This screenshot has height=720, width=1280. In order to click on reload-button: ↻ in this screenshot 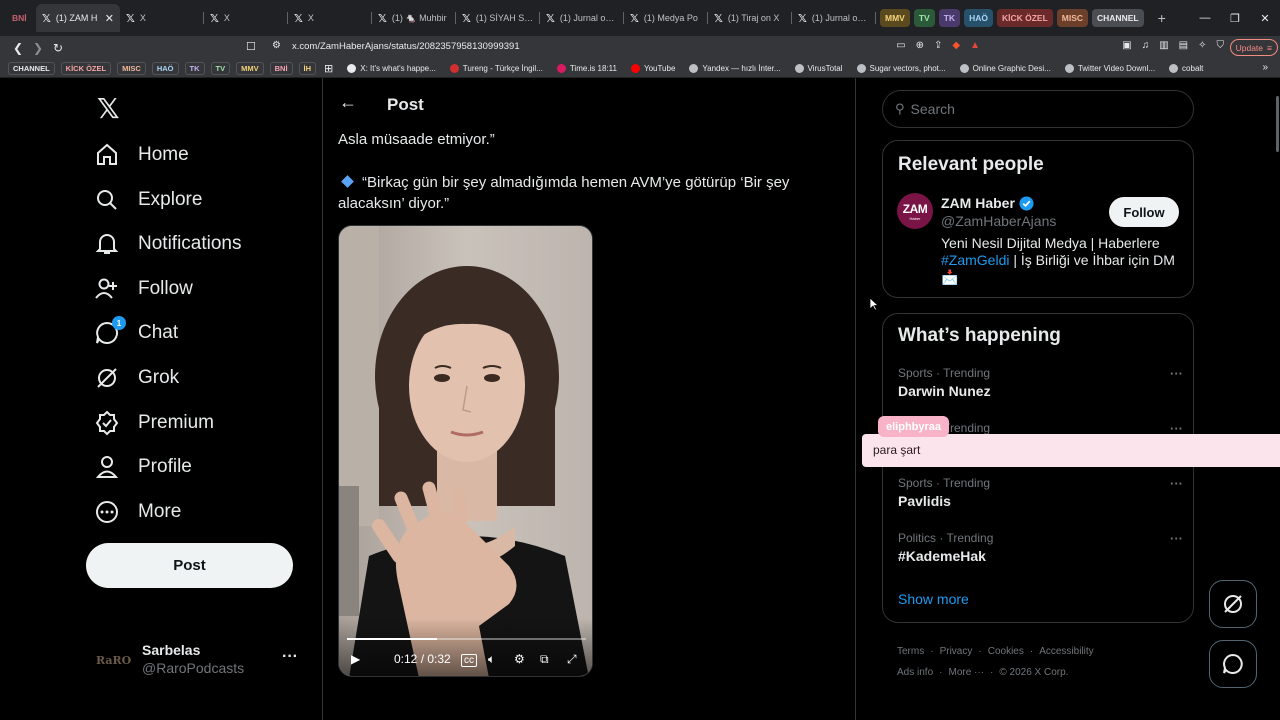, I will do `click(58, 48)`.